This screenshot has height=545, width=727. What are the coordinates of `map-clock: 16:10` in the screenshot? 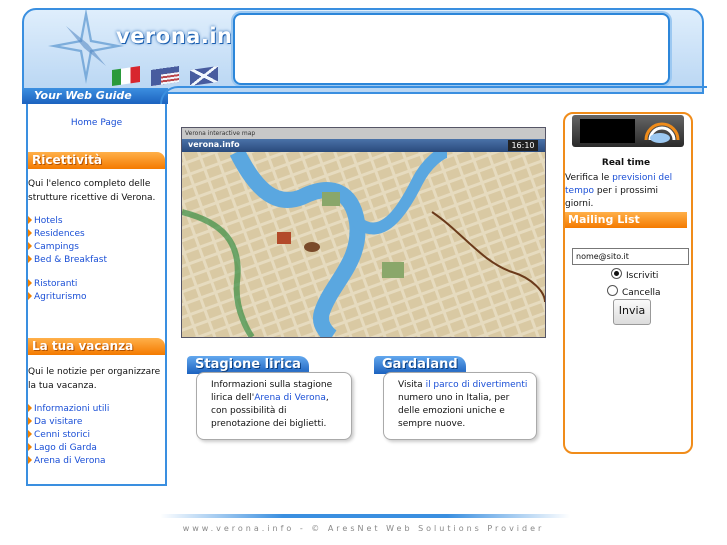 It's located at (523, 145).